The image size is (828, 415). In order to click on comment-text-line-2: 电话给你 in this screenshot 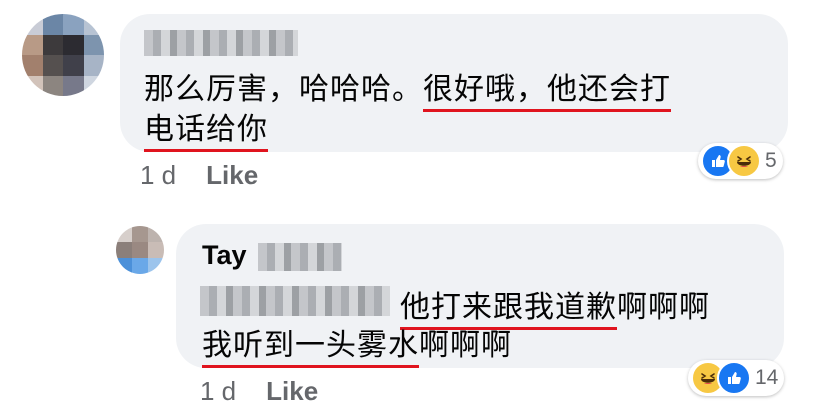, I will do `click(206, 128)`.